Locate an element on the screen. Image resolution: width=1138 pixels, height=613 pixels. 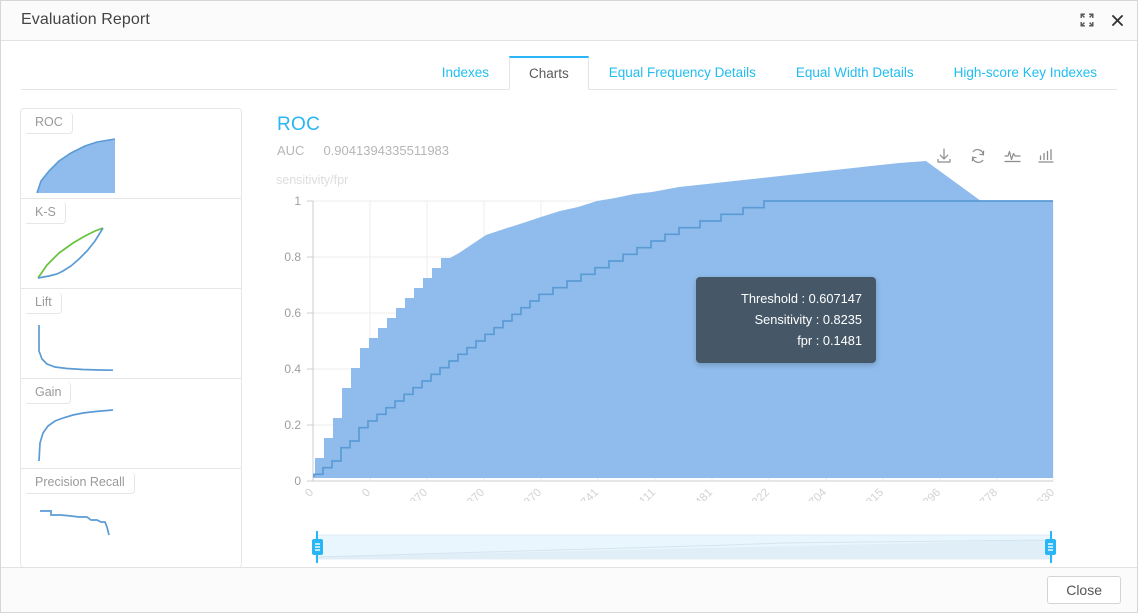
svg-text: 0.7778 is located at coordinates (983, 494).